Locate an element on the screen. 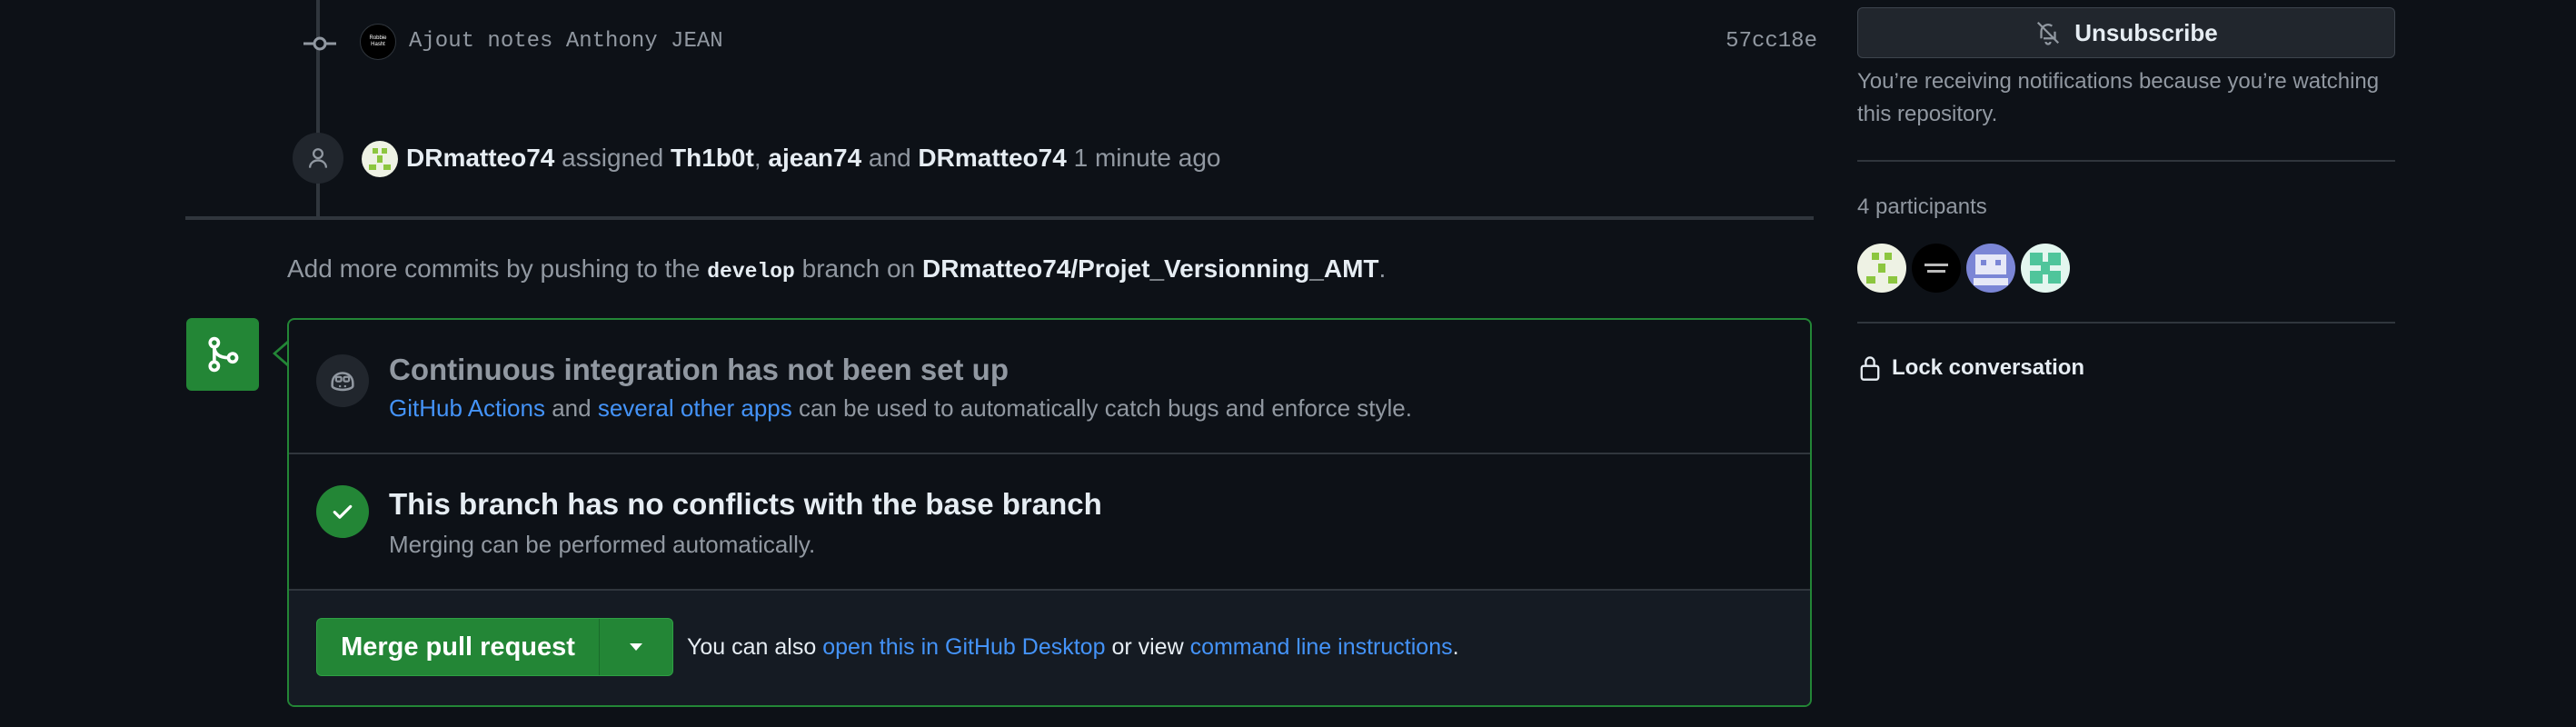 This screenshot has width=2576, height=727. participants-label: 4 participants is located at coordinates (1922, 206).